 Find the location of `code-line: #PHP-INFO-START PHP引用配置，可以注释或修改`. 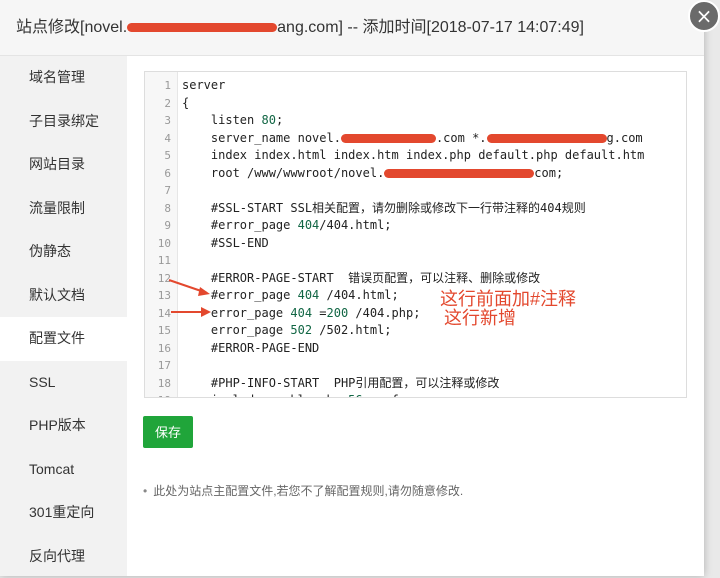

code-line: #PHP-INFO-START PHP引用配置，可以注释或修改 is located at coordinates (434, 384).